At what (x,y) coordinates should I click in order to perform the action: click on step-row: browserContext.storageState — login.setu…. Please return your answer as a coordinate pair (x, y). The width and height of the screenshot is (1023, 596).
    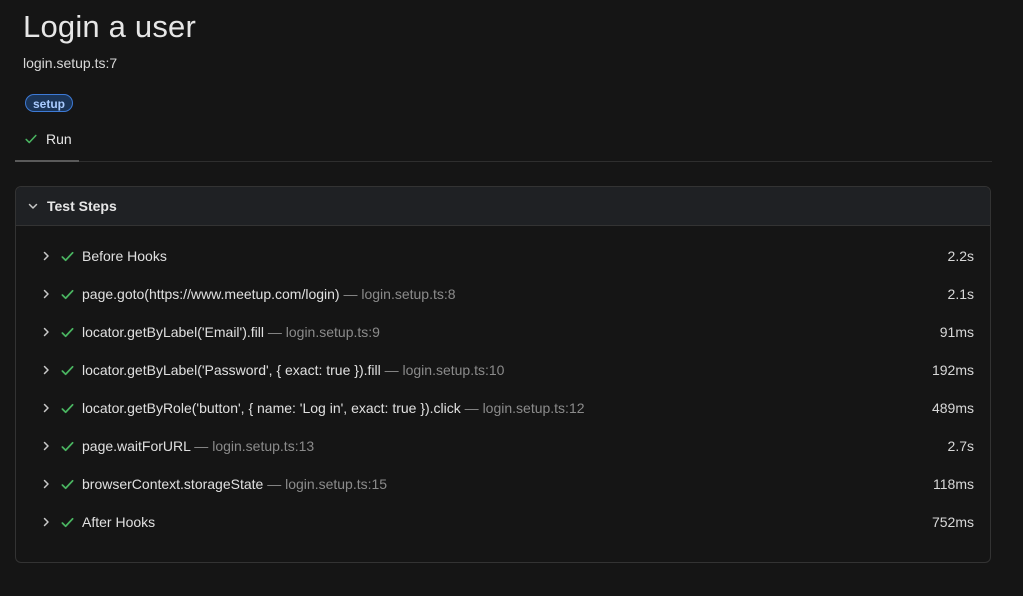
    Looking at the image, I should click on (503, 489).